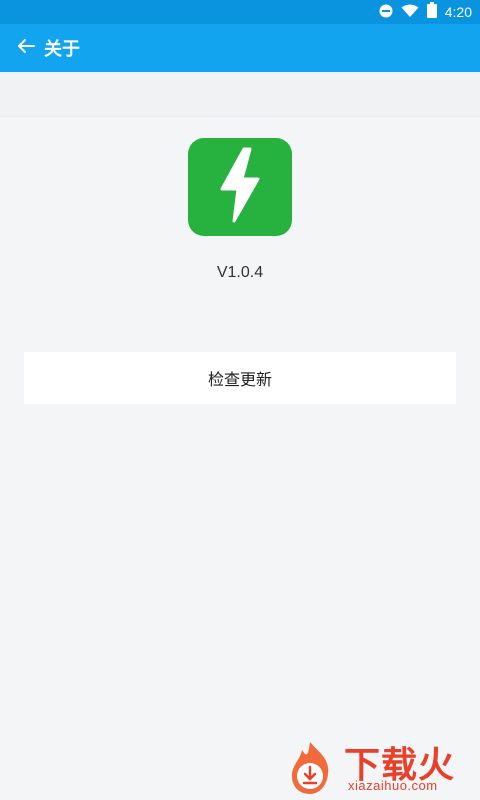 This screenshot has width=480, height=800. Describe the element at coordinates (410, 12) in the screenshot. I see `wifi-icon` at that location.